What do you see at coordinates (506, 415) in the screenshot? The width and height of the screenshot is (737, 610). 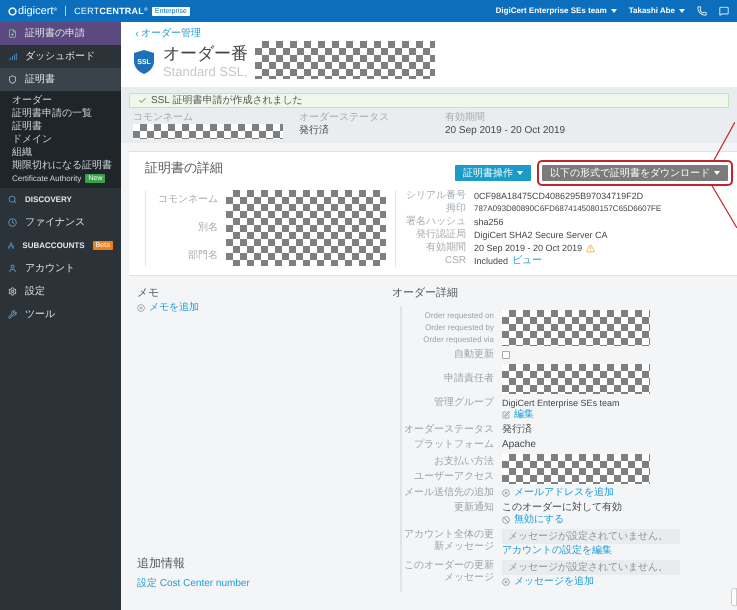 I see `edit-icon` at bounding box center [506, 415].